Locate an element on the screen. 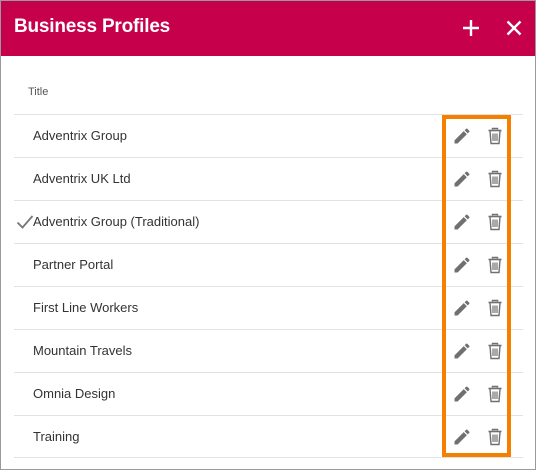 This screenshot has height=470, width=536. profile-title: Partner Portal is located at coordinates (73, 264).